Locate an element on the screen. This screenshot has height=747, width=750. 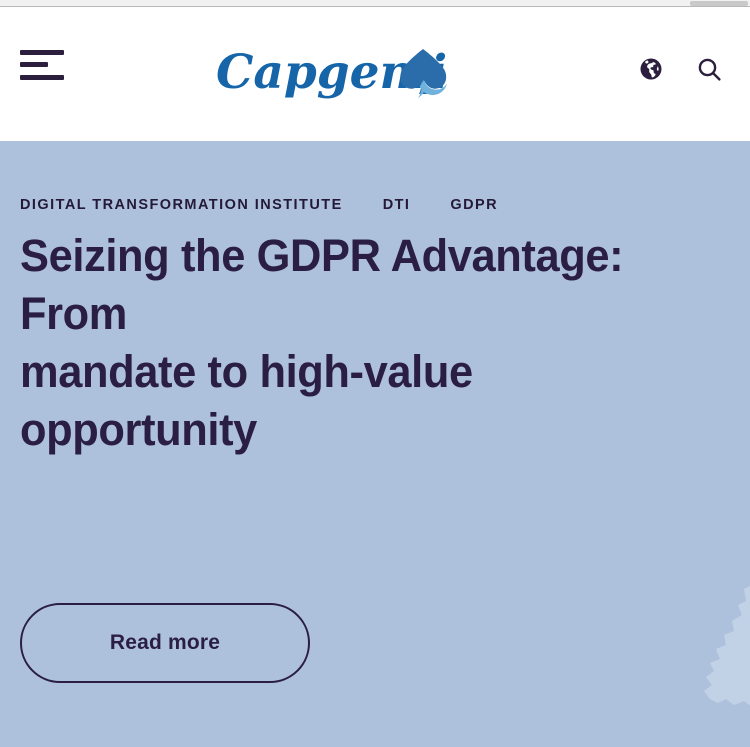
map-silhouette-decoration is located at coordinates (688, 659).